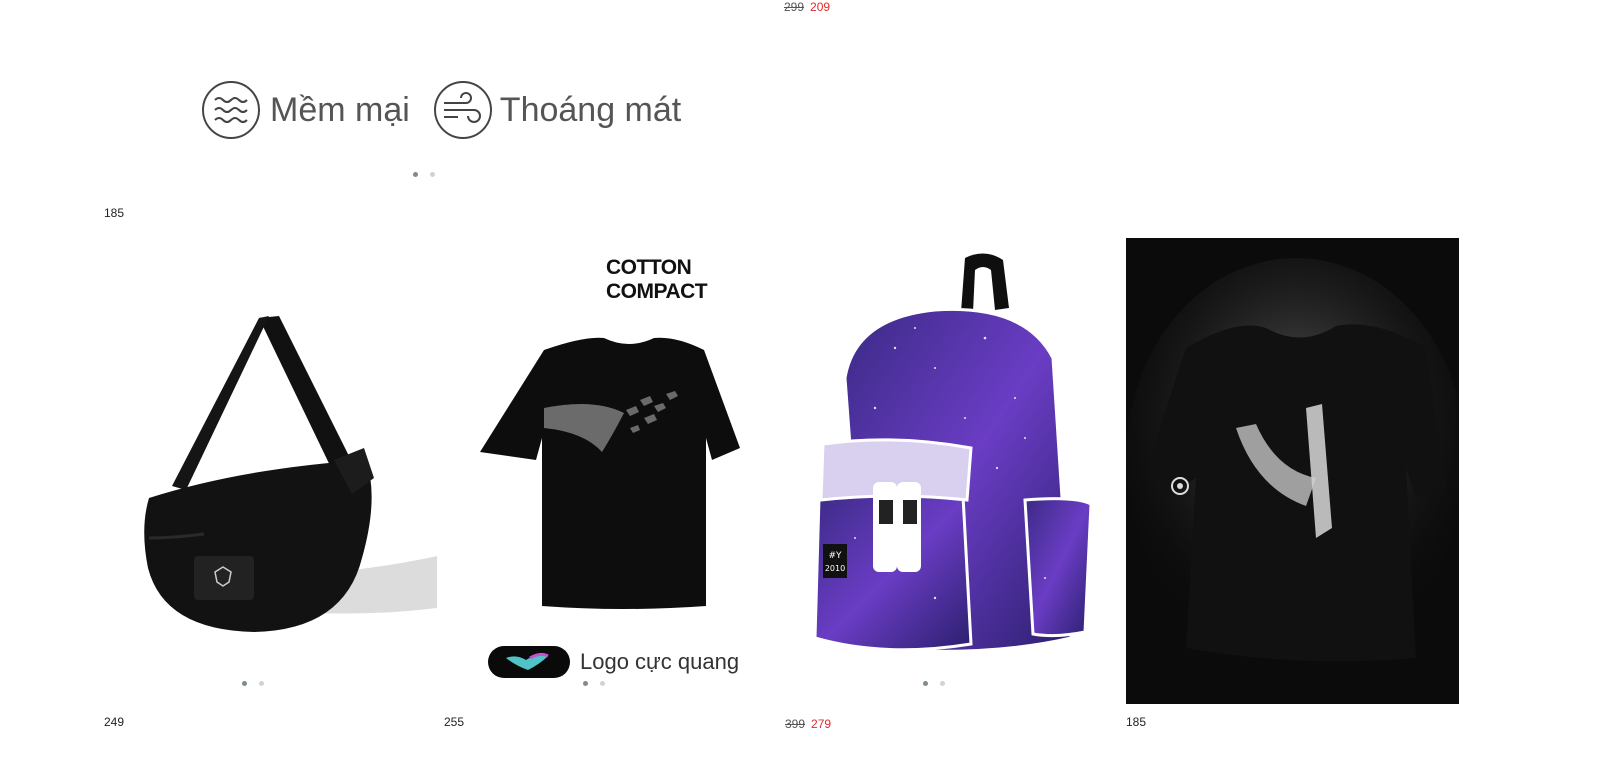  What do you see at coordinates (660, 661) in the screenshot?
I see `logo-banner-caption: Logo cực quang` at bounding box center [660, 661].